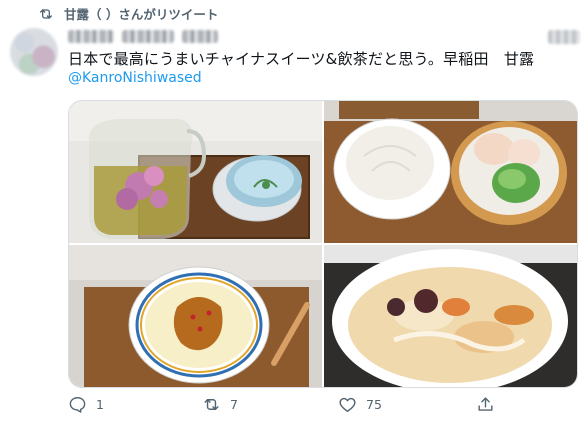  I want to click on photo-egg-pudding, so click(195, 316).